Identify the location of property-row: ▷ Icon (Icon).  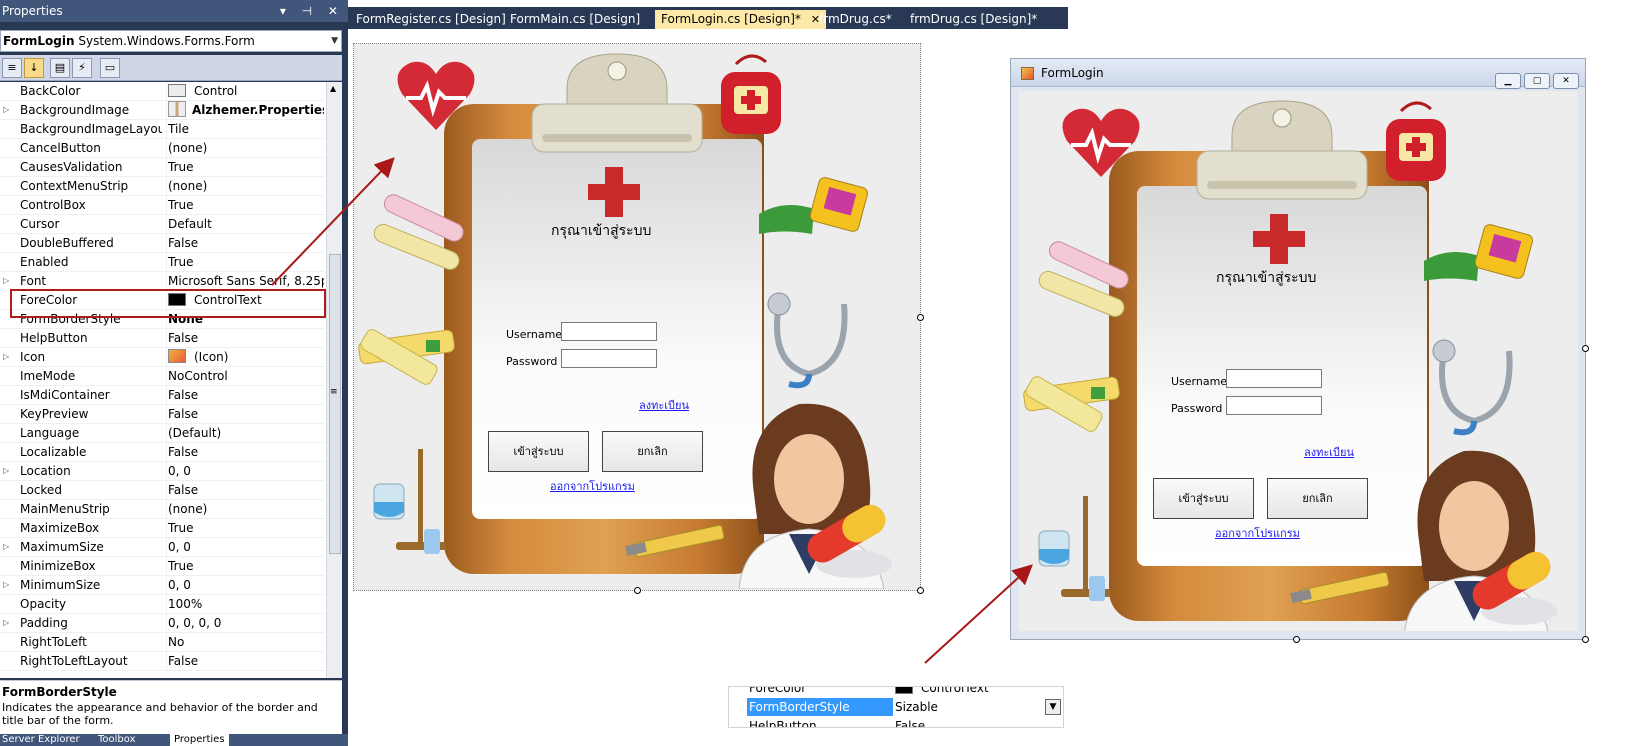
(162, 357).